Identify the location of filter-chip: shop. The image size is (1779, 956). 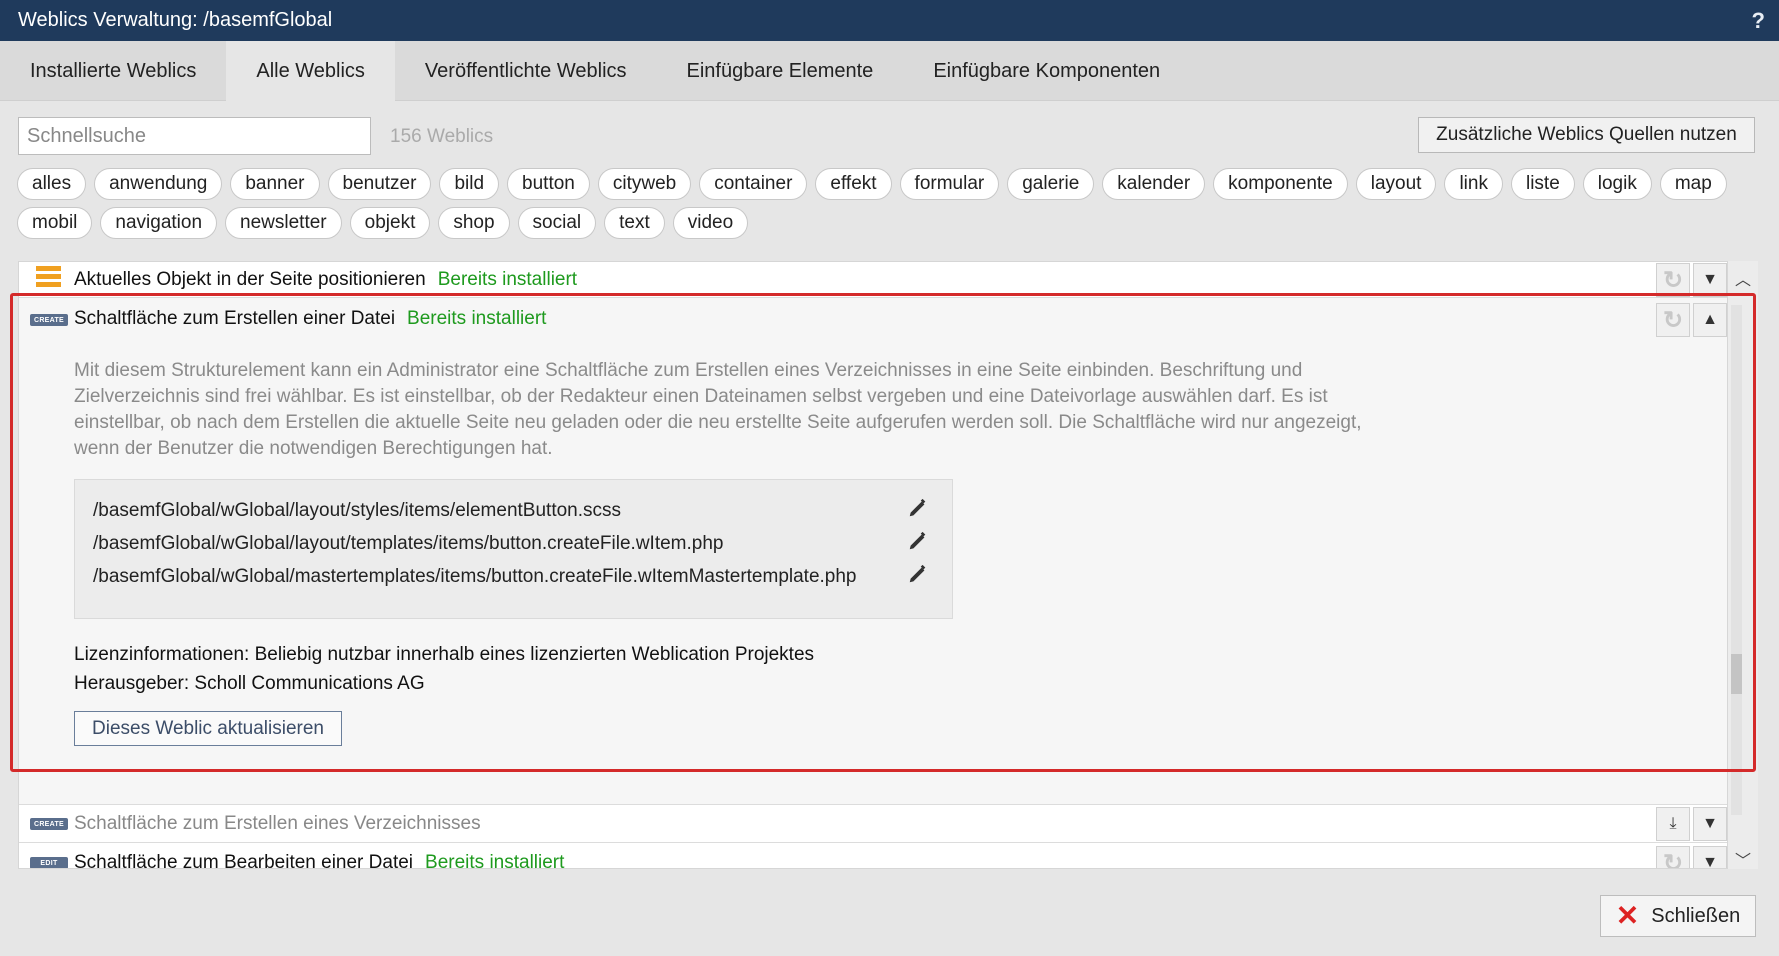
(474, 223).